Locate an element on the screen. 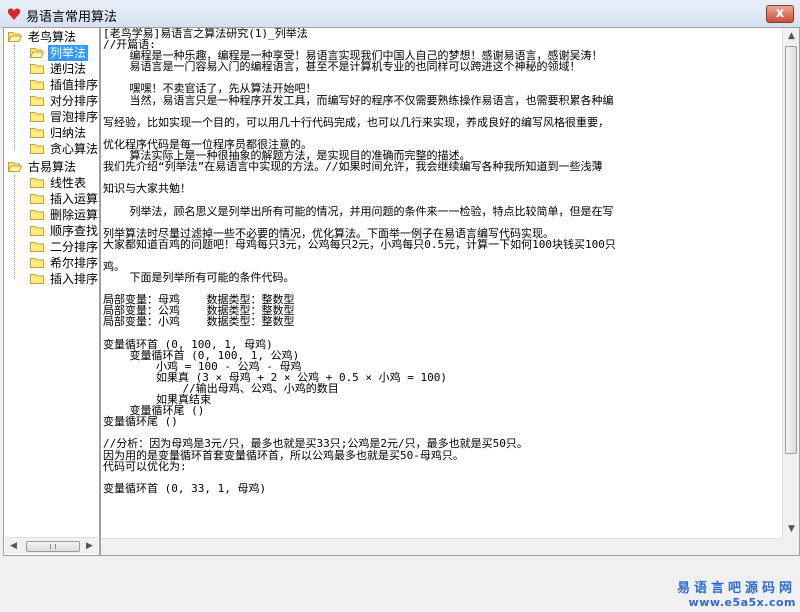  tree-item-label: 冒泡排序 is located at coordinates (74, 117).